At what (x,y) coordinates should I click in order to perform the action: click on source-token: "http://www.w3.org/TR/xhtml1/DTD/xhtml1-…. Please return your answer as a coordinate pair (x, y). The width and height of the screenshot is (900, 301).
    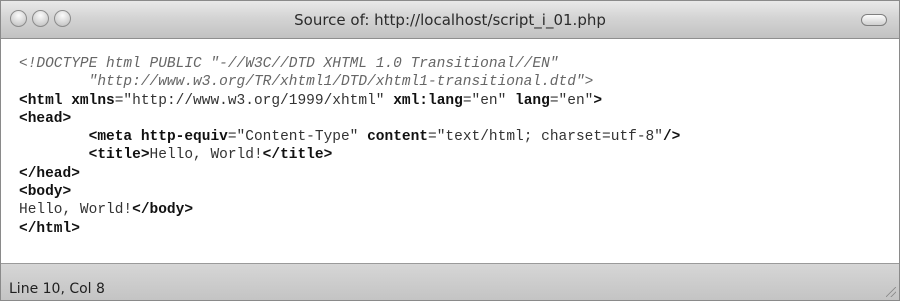
    Looking at the image, I should click on (306, 82).